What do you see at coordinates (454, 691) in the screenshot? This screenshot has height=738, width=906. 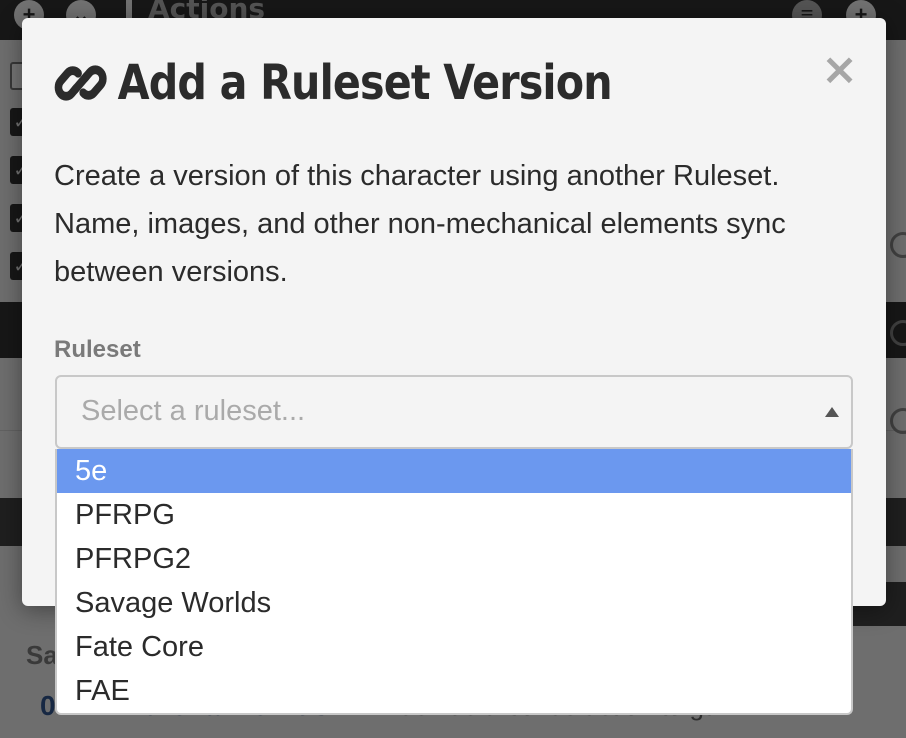 I see `ruleset-option-fae: FAE` at bounding box center [454, 691].